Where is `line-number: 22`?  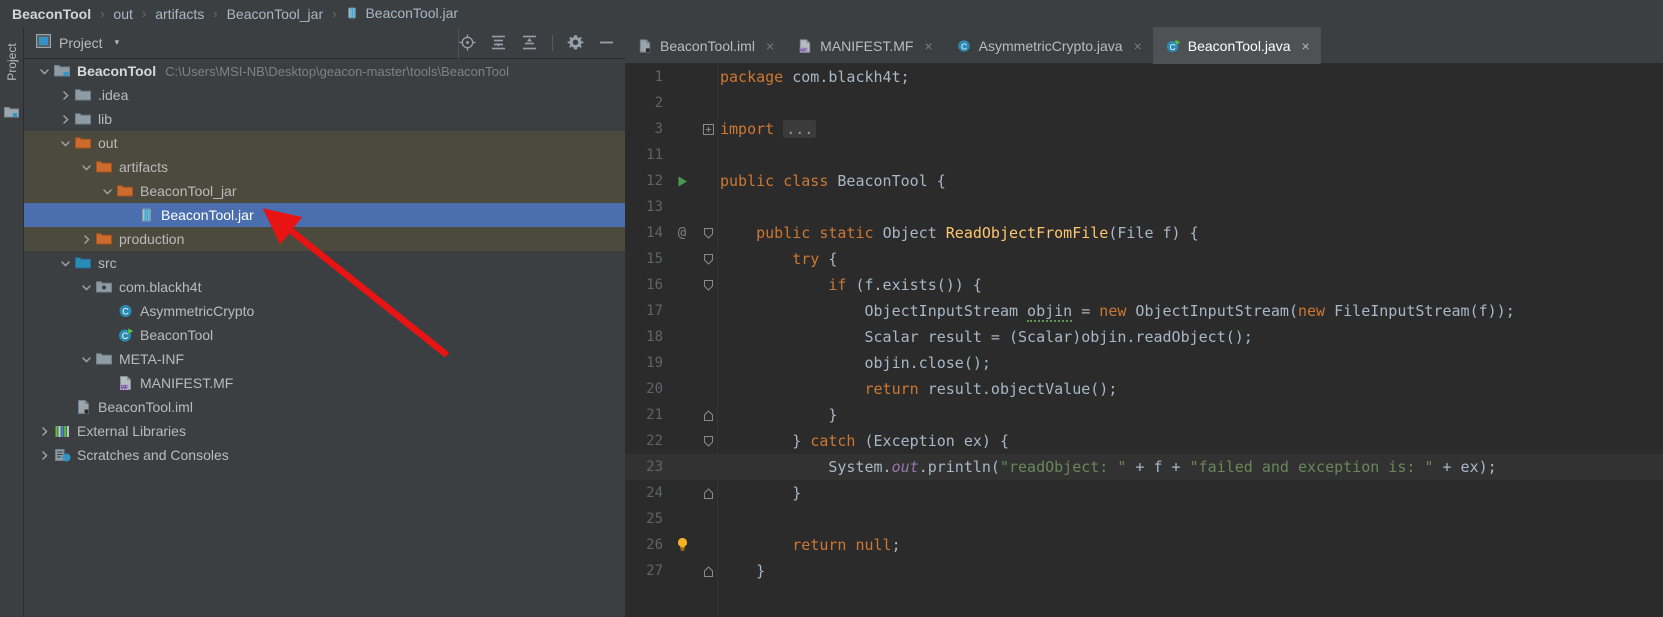 line-number: 22 is located at coordinates (654, 441).